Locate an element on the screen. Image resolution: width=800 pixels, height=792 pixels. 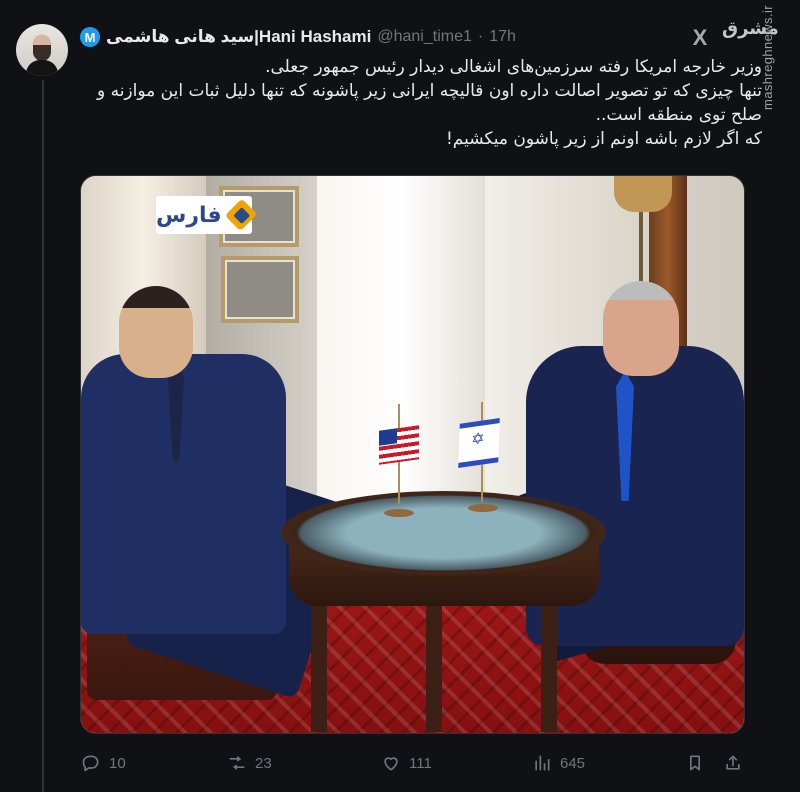
author-name: سید هانی هاشمی|Hani Hashami is located at coordinates (238, 37).